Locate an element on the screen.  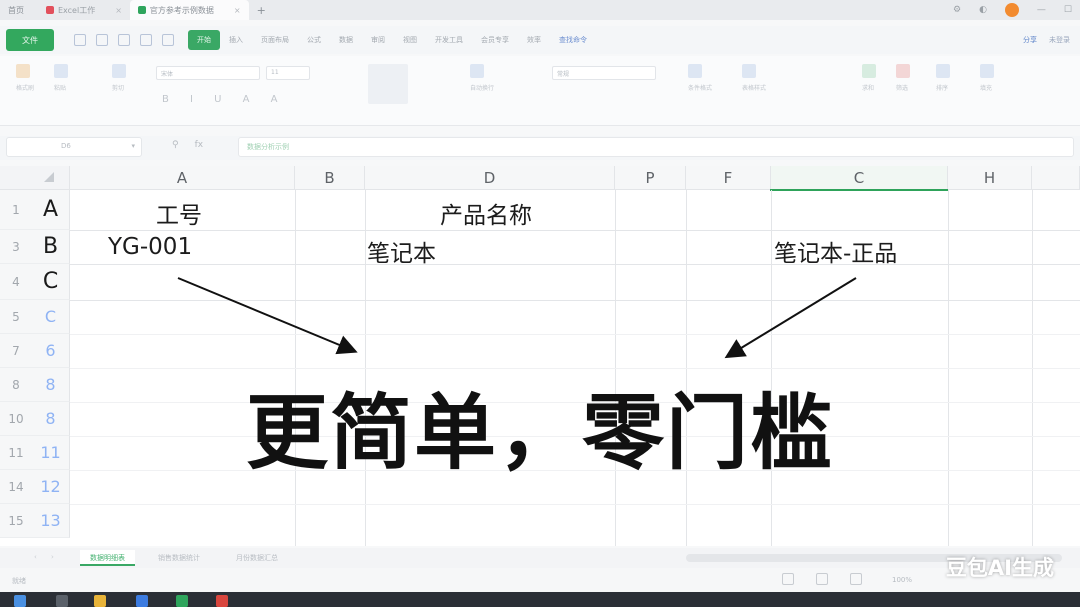
menu-data: 数据 is located at coordinates (346, 40).